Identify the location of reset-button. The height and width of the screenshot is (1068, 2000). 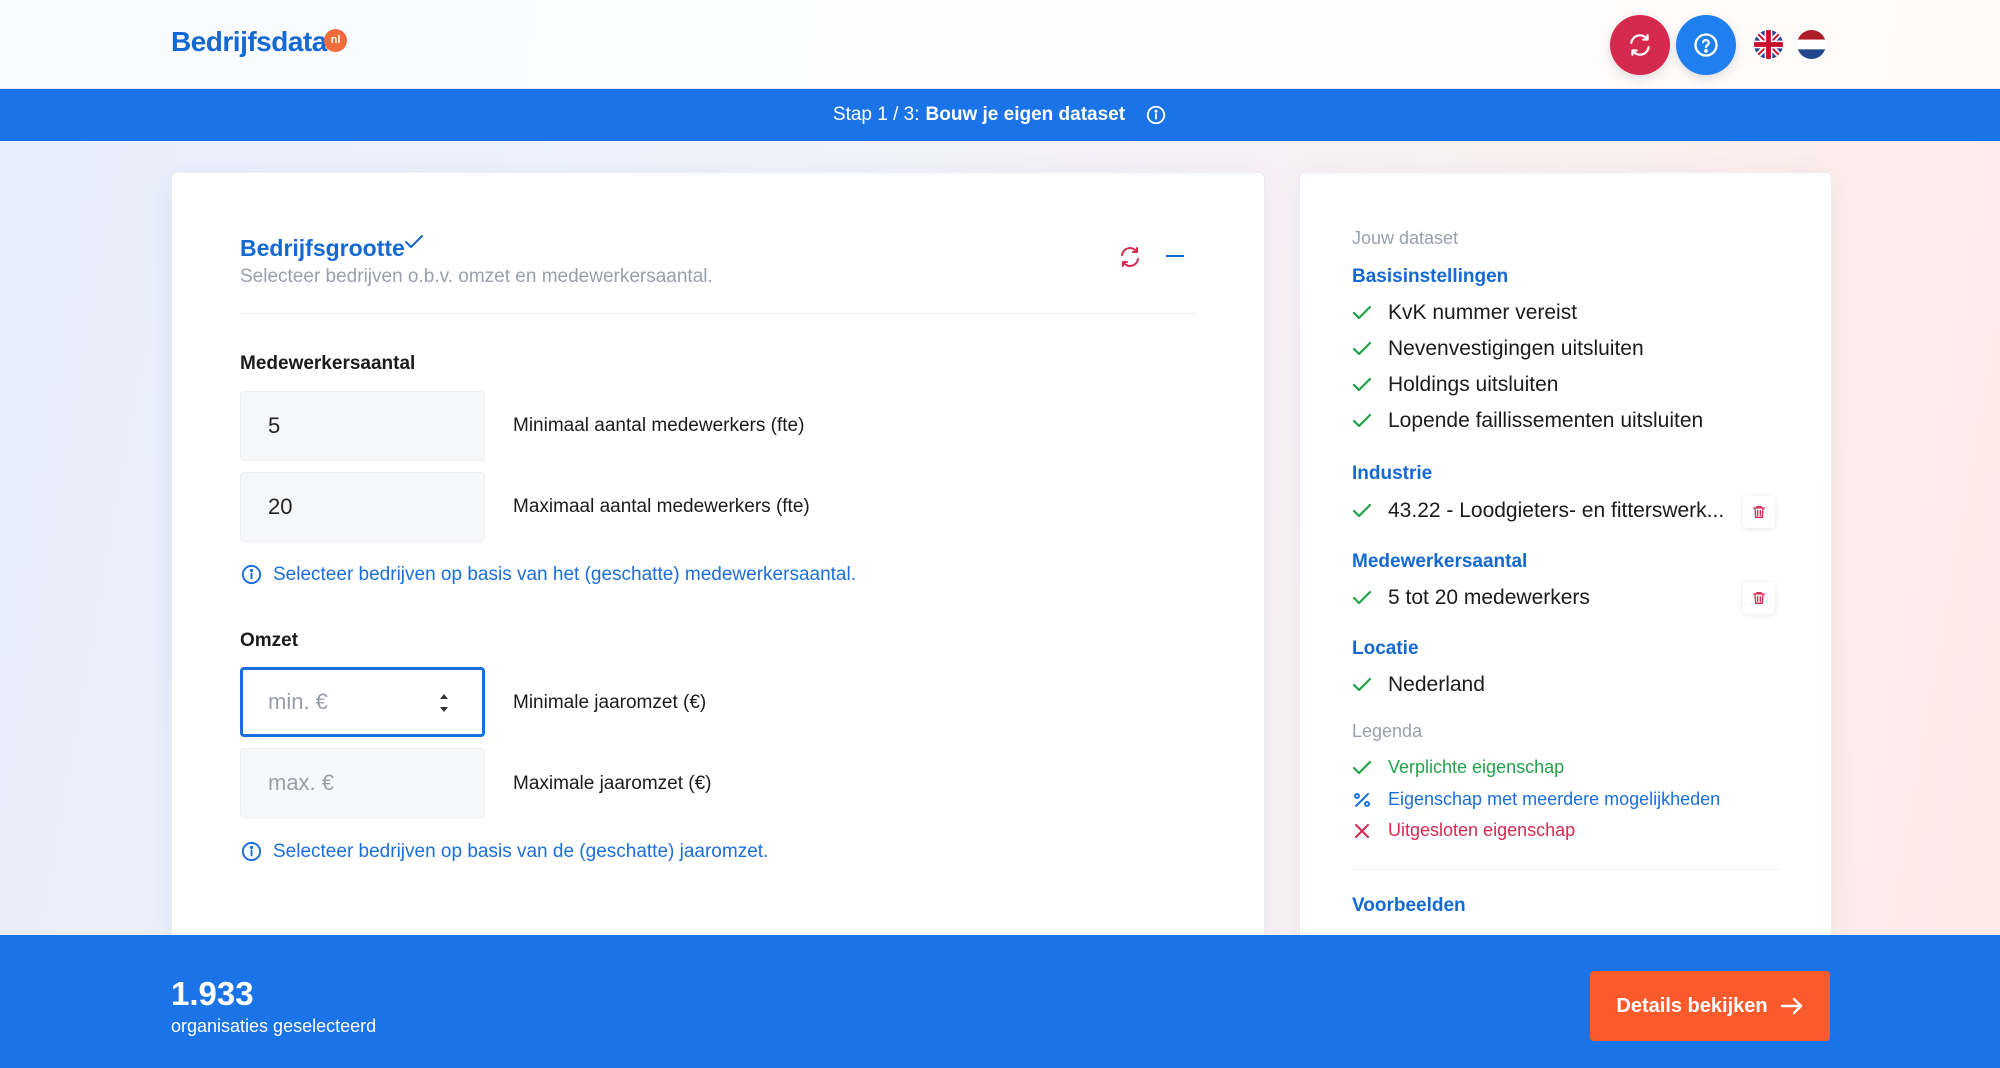
(1640, 45).